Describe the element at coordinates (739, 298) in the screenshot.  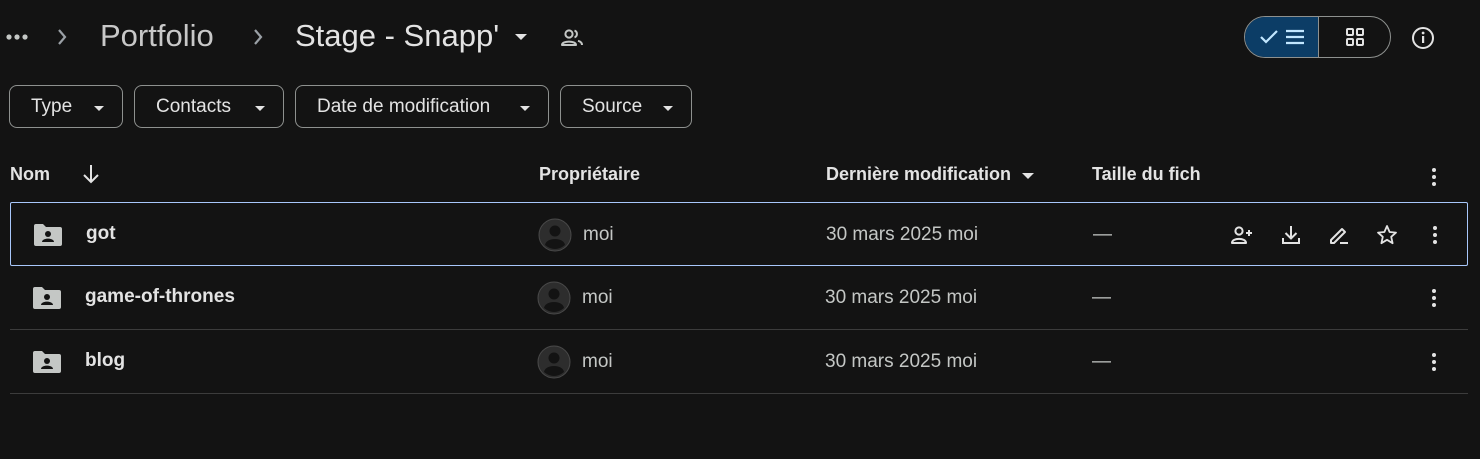
I see `table-row: game-of-thrones moi 30 mars 2025 moi —` at that location.